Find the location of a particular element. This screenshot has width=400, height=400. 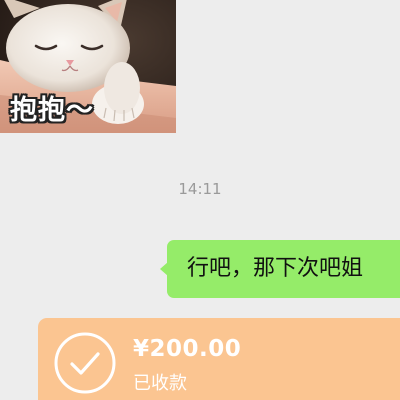

transfer-status: 已收款 is located at coordinates (160, 383).